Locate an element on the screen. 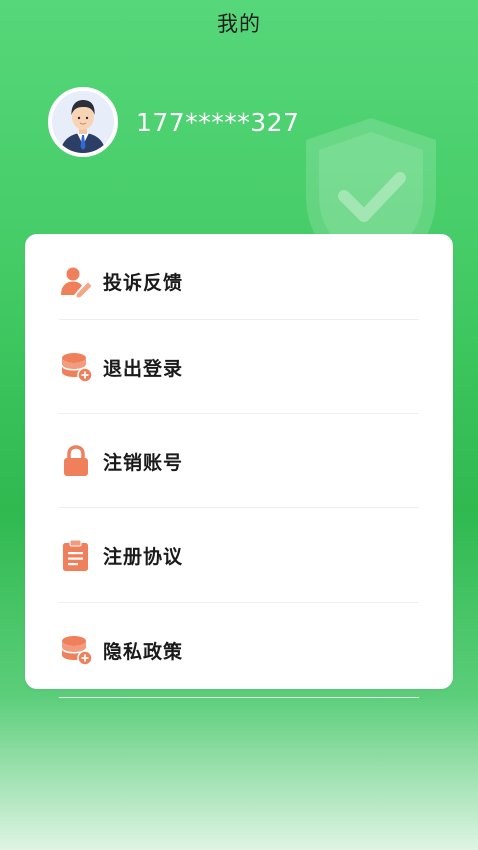 The image size is (478, 850). menu-item-label: 注册协议 is located at coordinates (143, 556).